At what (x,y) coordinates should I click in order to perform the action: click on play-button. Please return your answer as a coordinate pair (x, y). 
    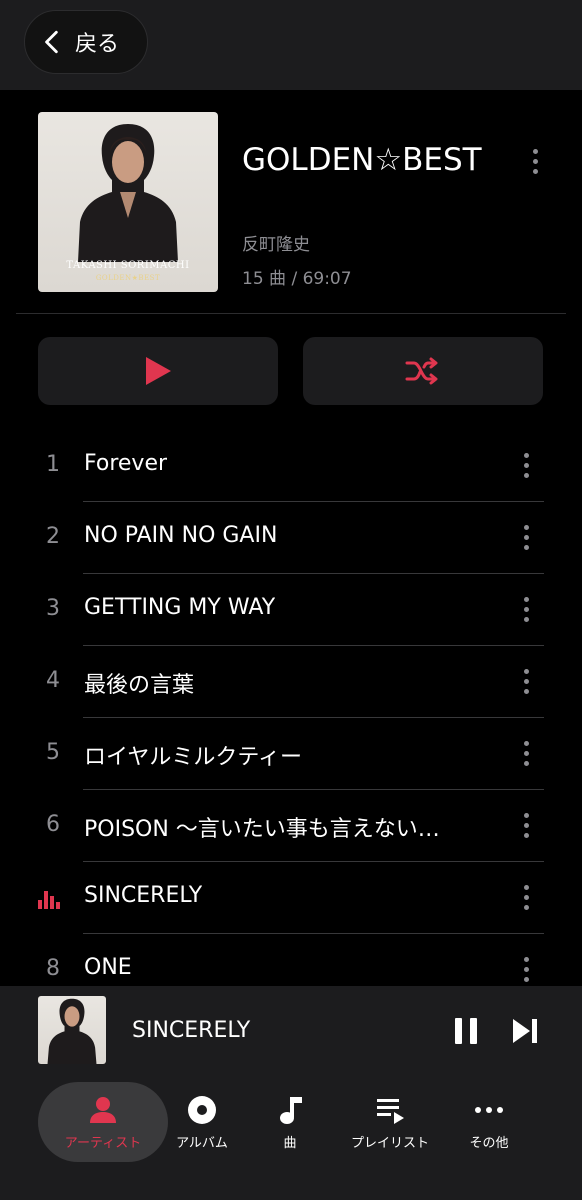
    Looking at the image, I should click on (158, 371).